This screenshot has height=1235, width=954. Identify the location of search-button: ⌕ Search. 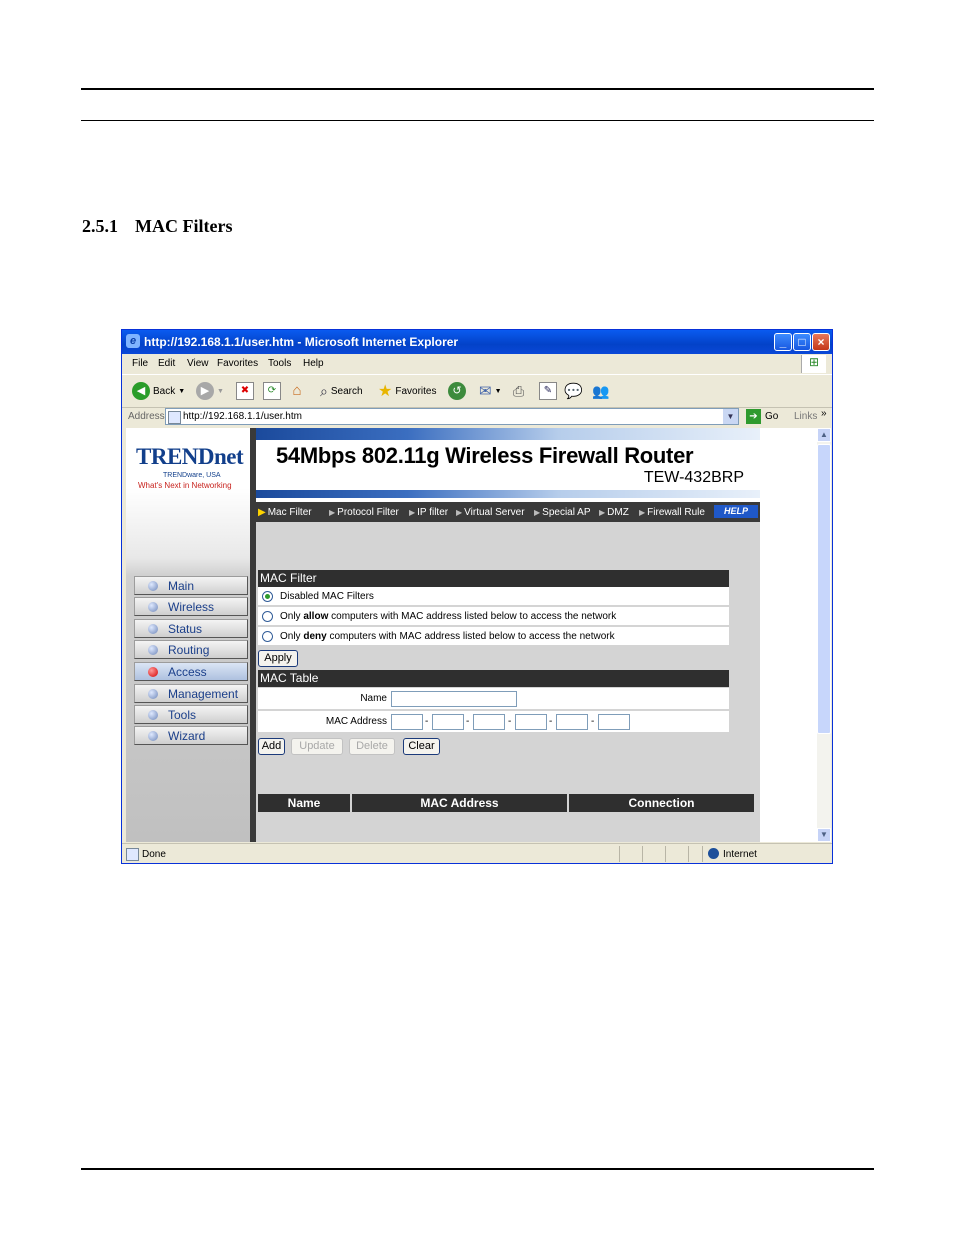
(341, 391).